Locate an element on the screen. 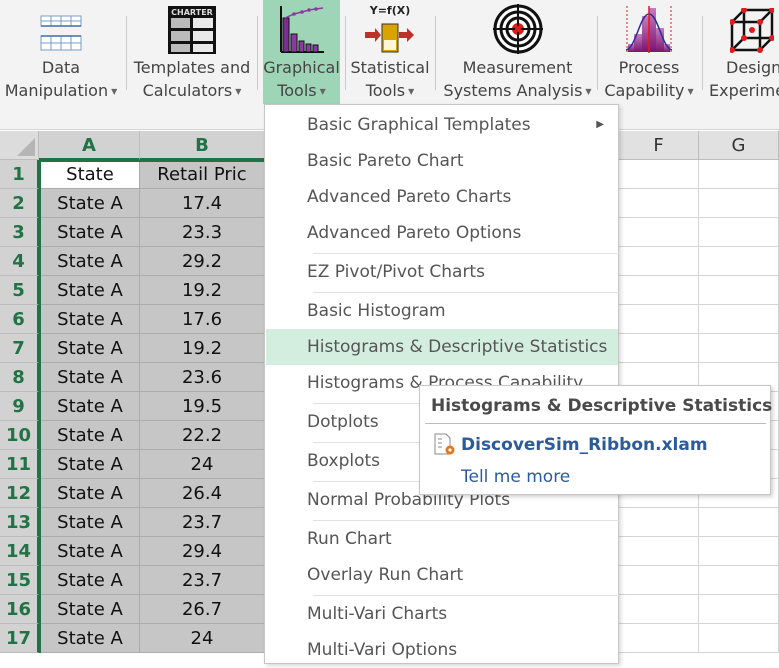 This screenshot has height=668, width=779. data-manipulation-button: Data Manipulation ▼ is located at coordinates (61, 52).